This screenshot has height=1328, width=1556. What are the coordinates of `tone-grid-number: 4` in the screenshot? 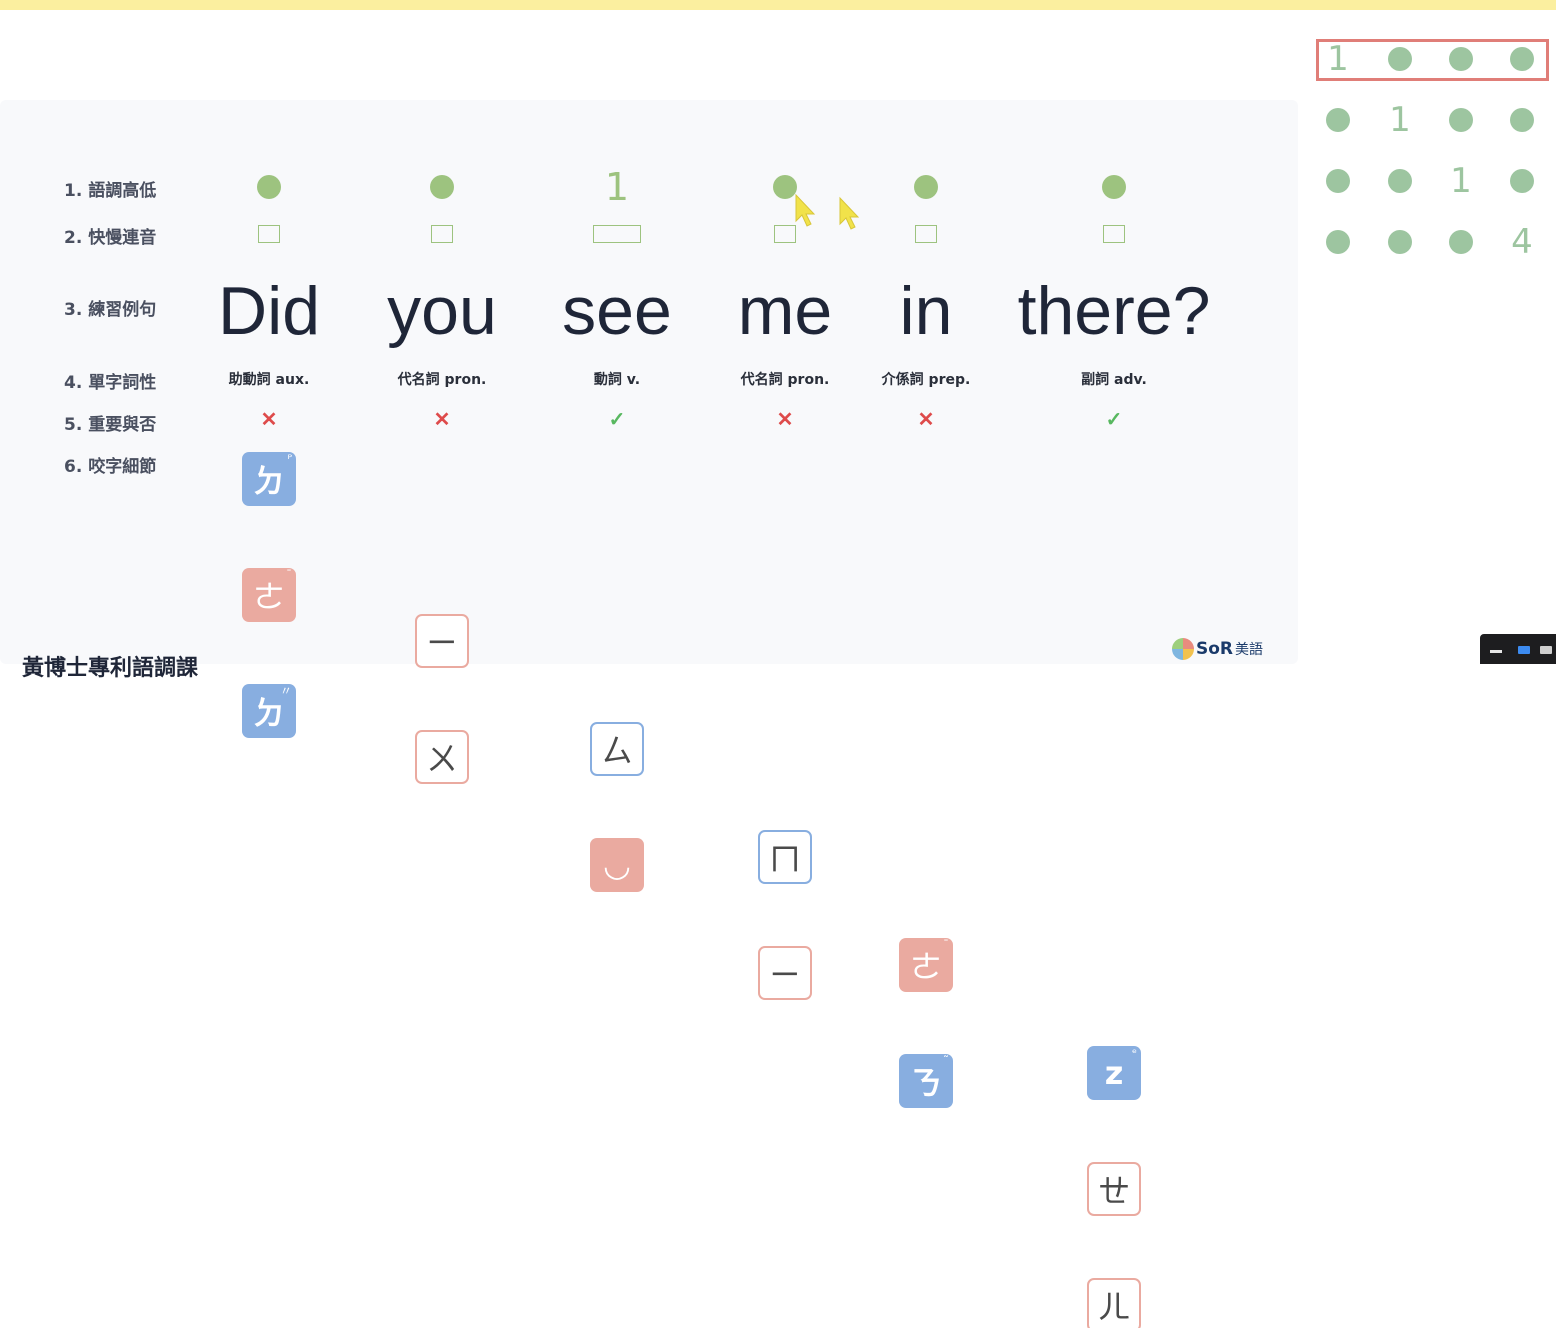 It's located at (1522, 242).